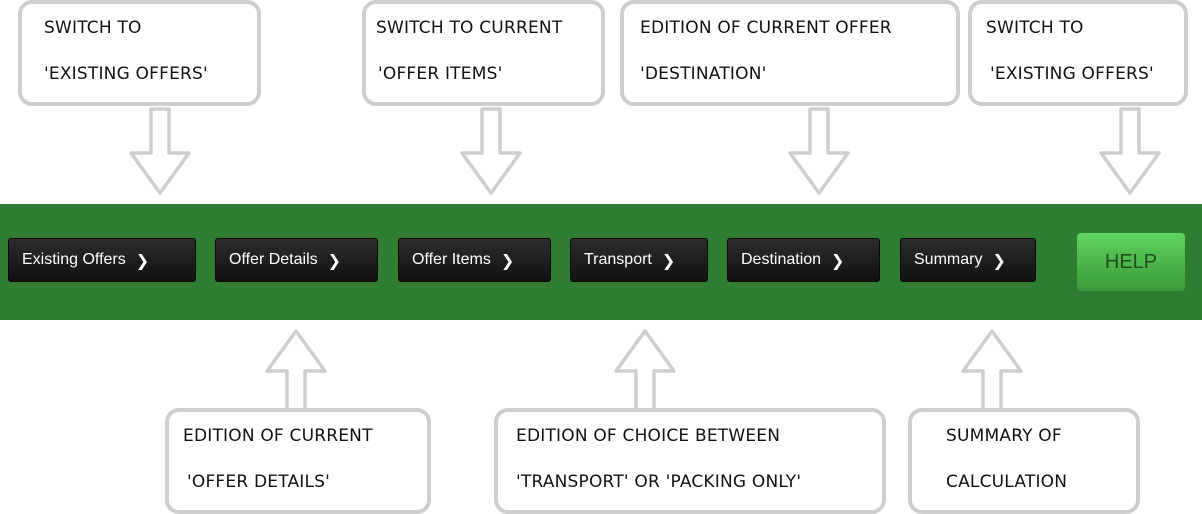 Image resolution: width=1202 pixels, height=514 pixels. What do you see at coordinates (483, 53) in the screenshot?
I see `callout-offer-items: SWITCH TO CURRENT 'OFFER ITEMS'` at bounding box center [483, 53].